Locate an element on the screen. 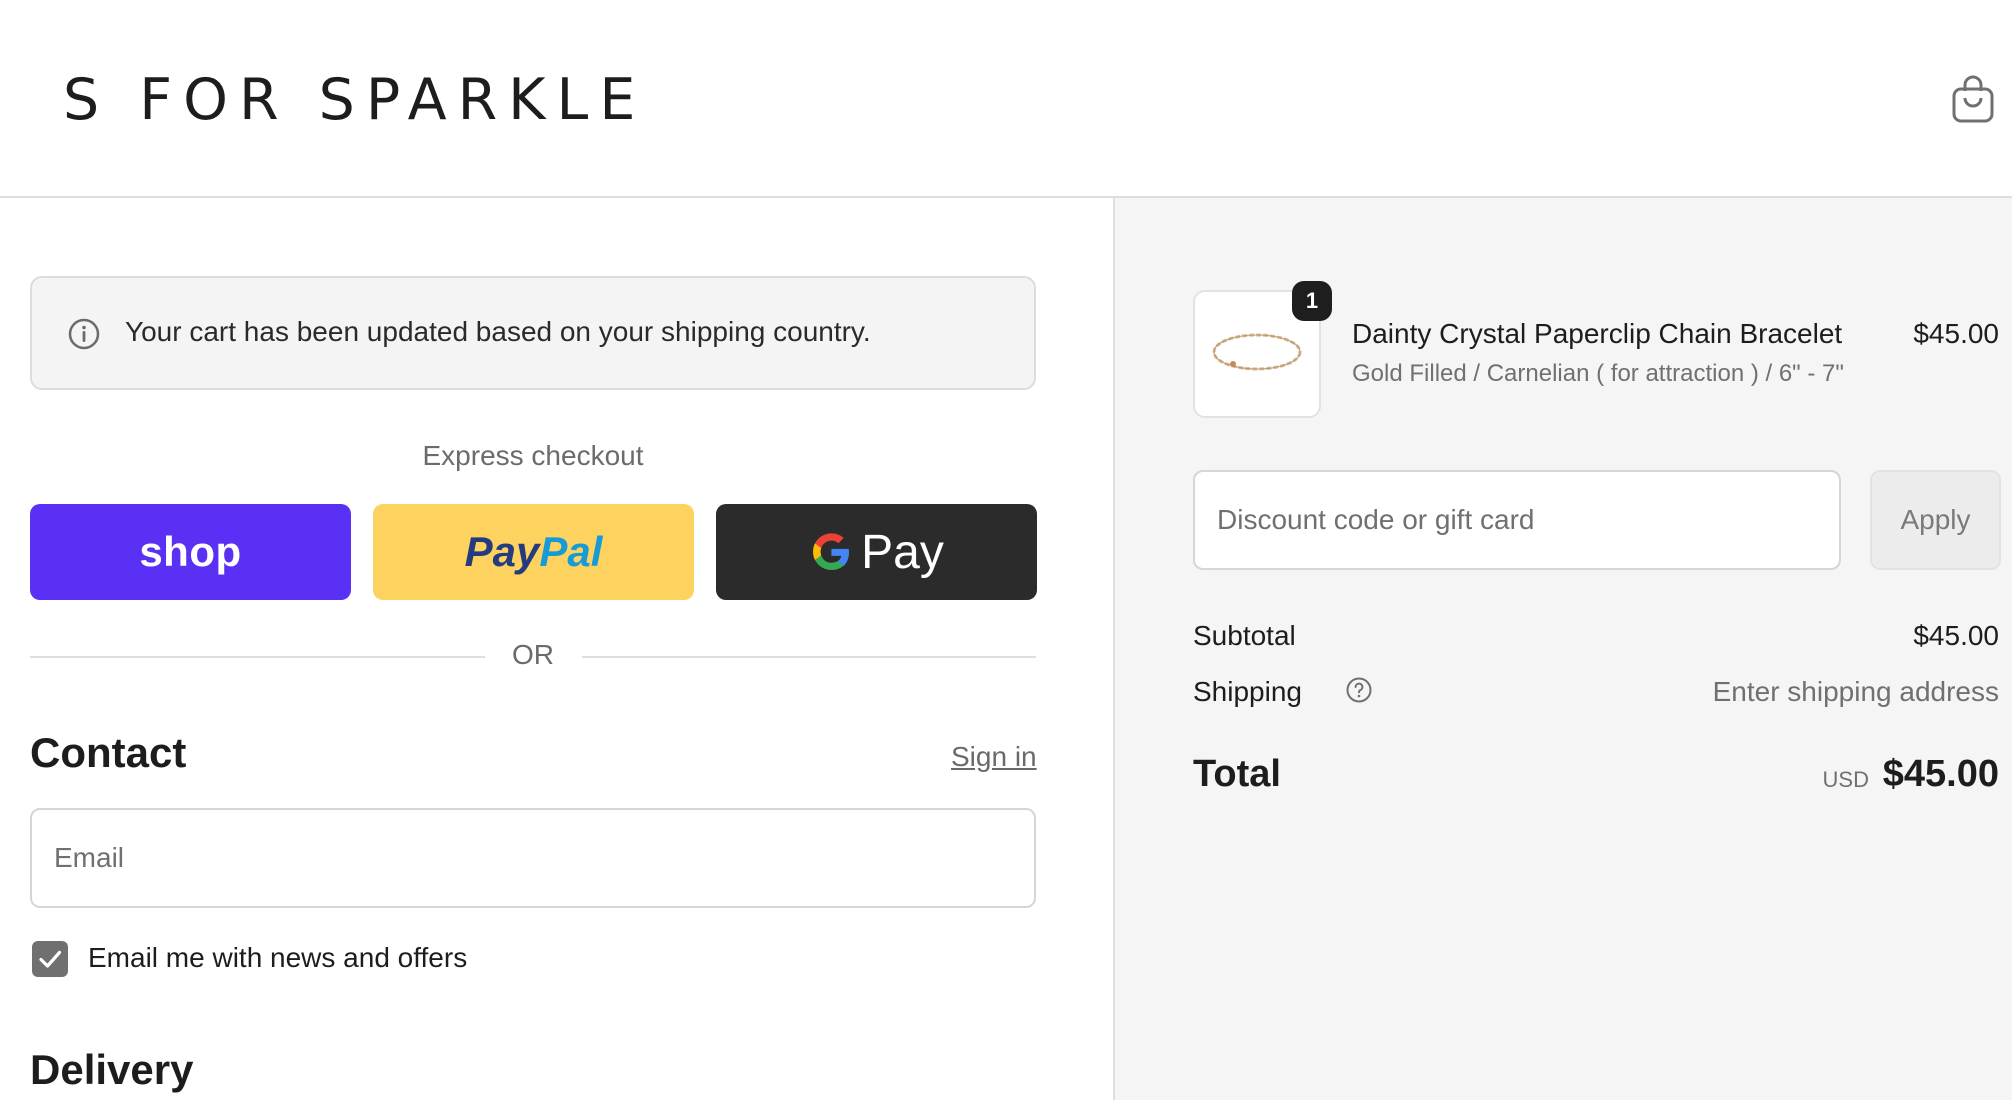 The height and width of the screenshot is (1100, 2012). newsletter-checkbox is located at coordinates (50, 959).